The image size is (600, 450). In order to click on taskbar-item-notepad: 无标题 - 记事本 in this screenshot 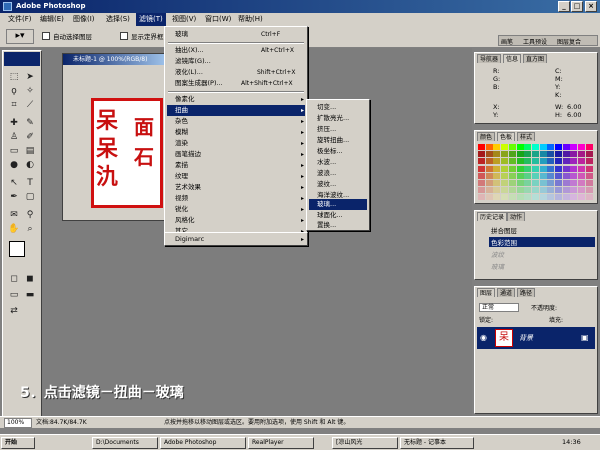, I will do `click(437, 443)`.